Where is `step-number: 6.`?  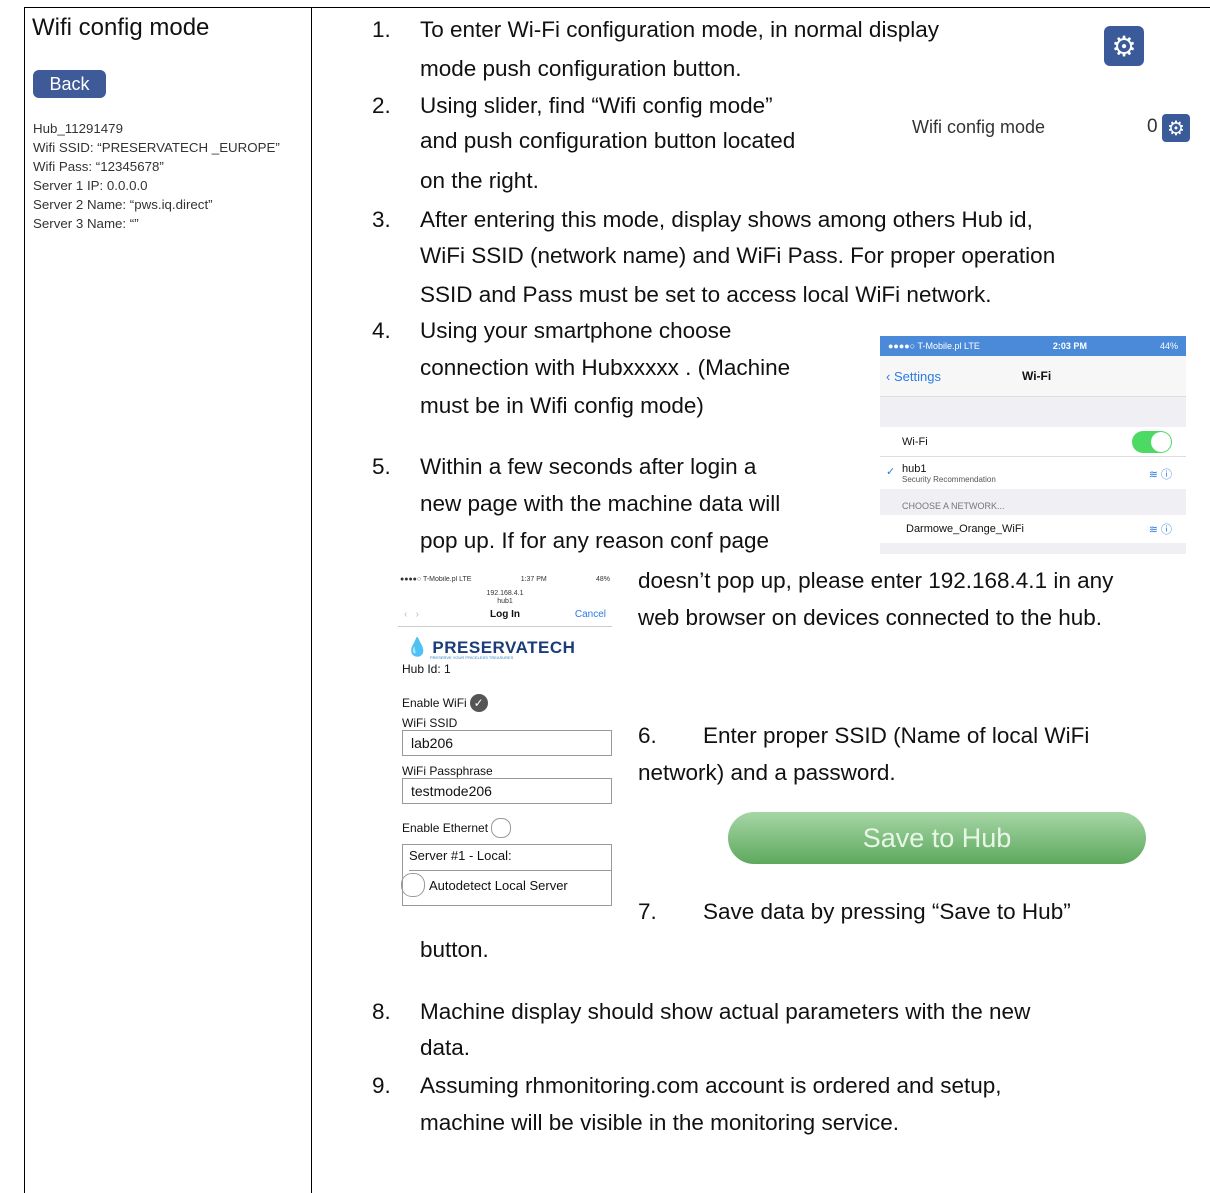
step-number: 6. is located at coordinates (647, 735).